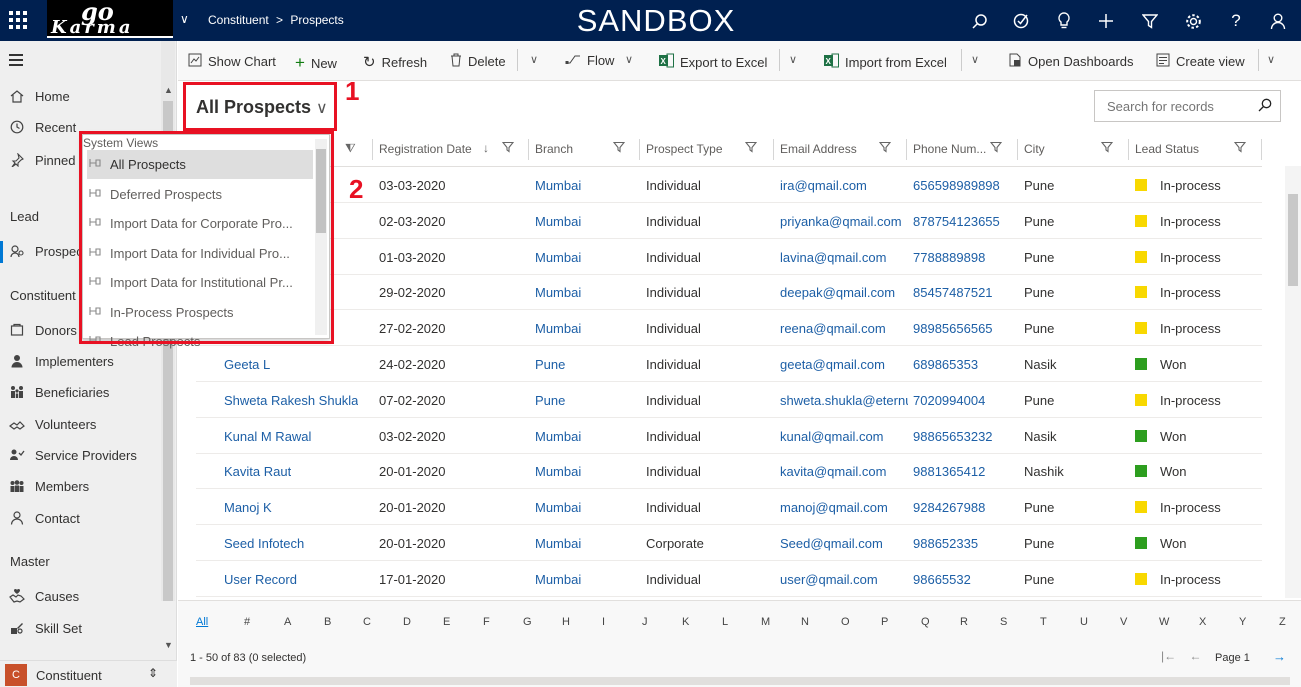  I want to click on jump-letter-i: I, so click(603, 622).